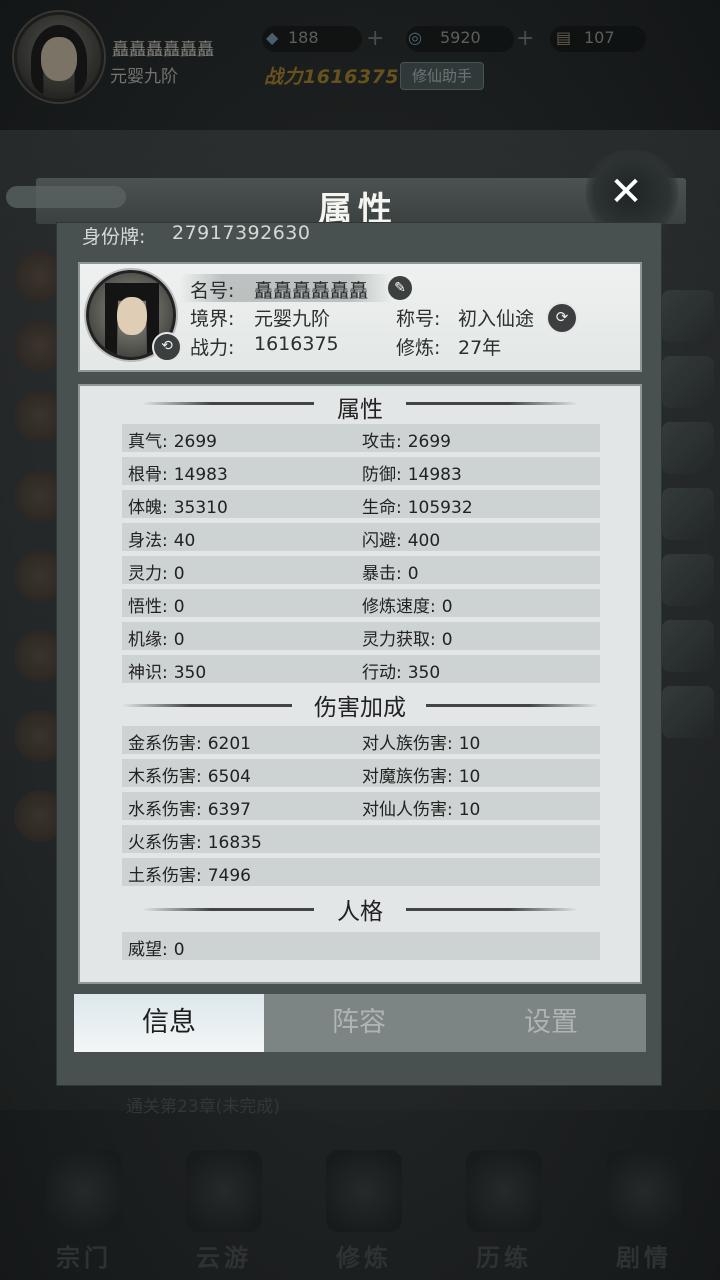  Describe the element at coordinates (440, 508) in the screenshot. I see `attr-hp-value: 105932` at that location.